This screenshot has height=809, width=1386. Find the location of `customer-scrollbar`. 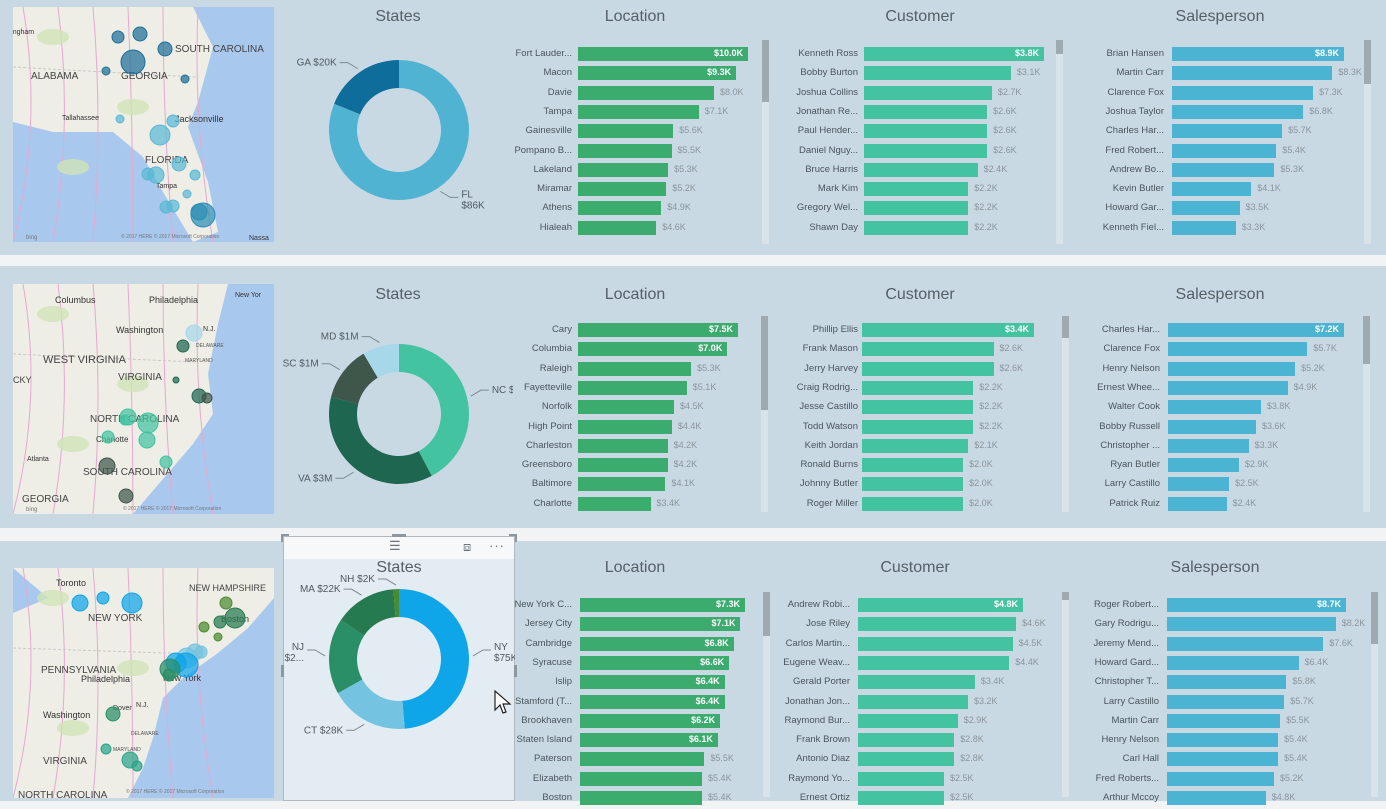

customer-scrollbar is located at coordinates (1065, 414).